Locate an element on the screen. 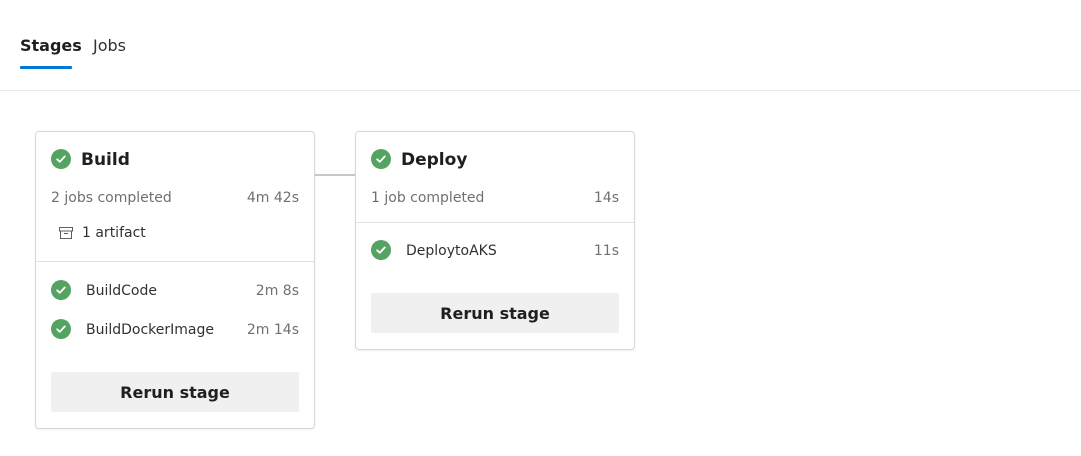 The width and height of the screenshot is (1081, 456). stage-summary: 1 job completed is located at coordinates (428, 198).